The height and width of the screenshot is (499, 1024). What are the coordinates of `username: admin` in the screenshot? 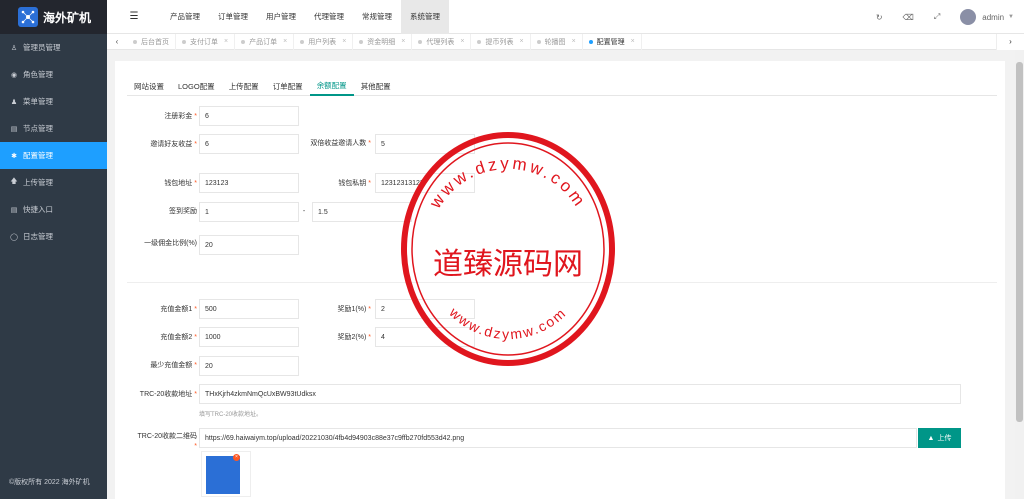 It's located at (993, 17).